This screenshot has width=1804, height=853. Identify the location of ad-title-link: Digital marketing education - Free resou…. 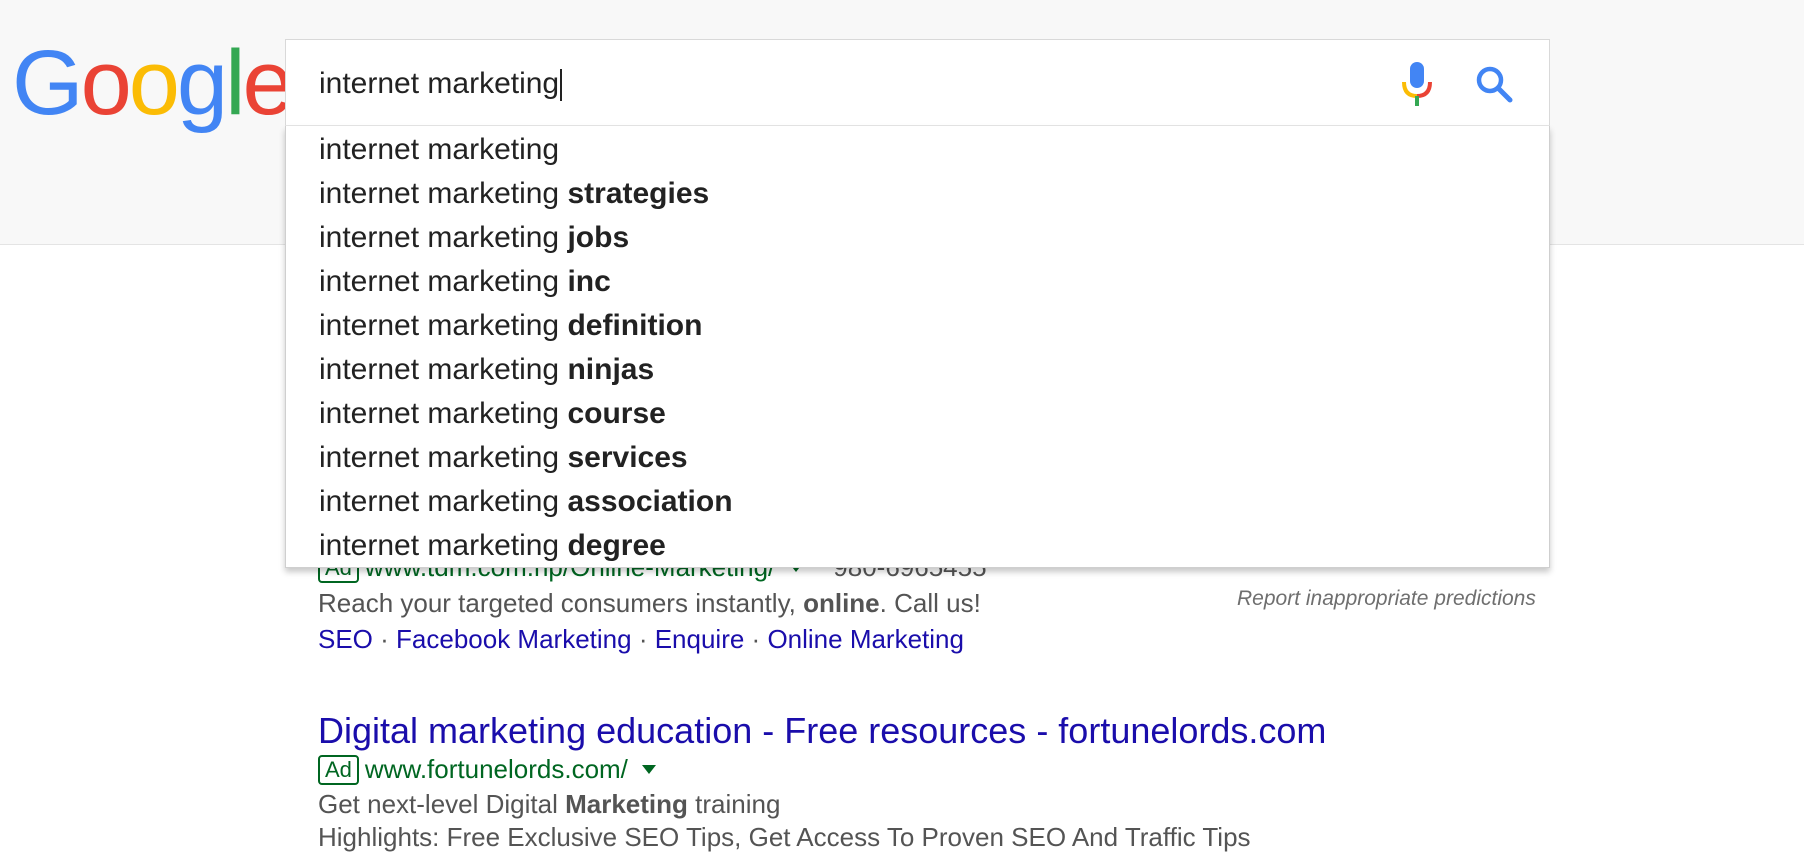
(822, 731).